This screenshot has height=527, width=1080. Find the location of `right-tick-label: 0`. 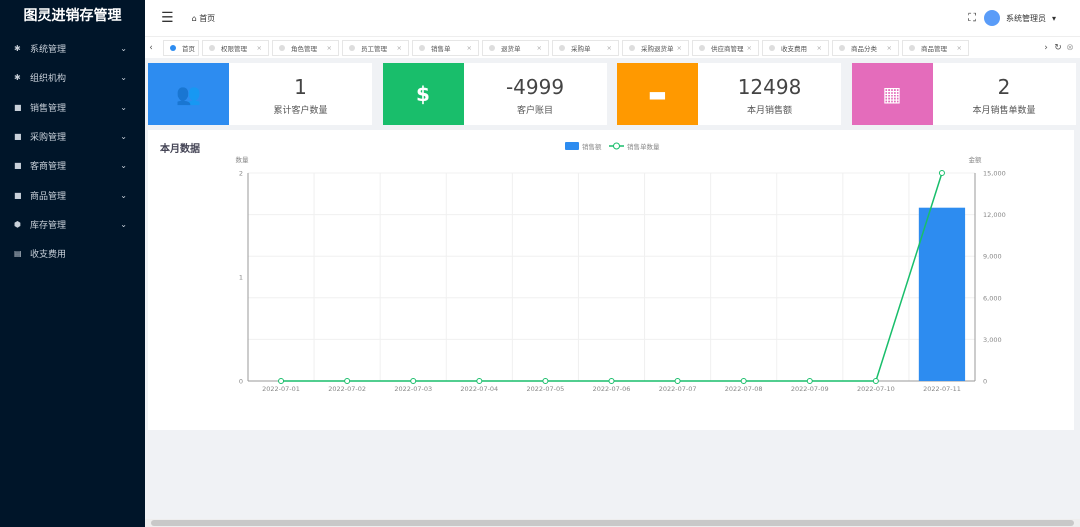

right-tick-label: 0 is located at coordinates (985, 382).